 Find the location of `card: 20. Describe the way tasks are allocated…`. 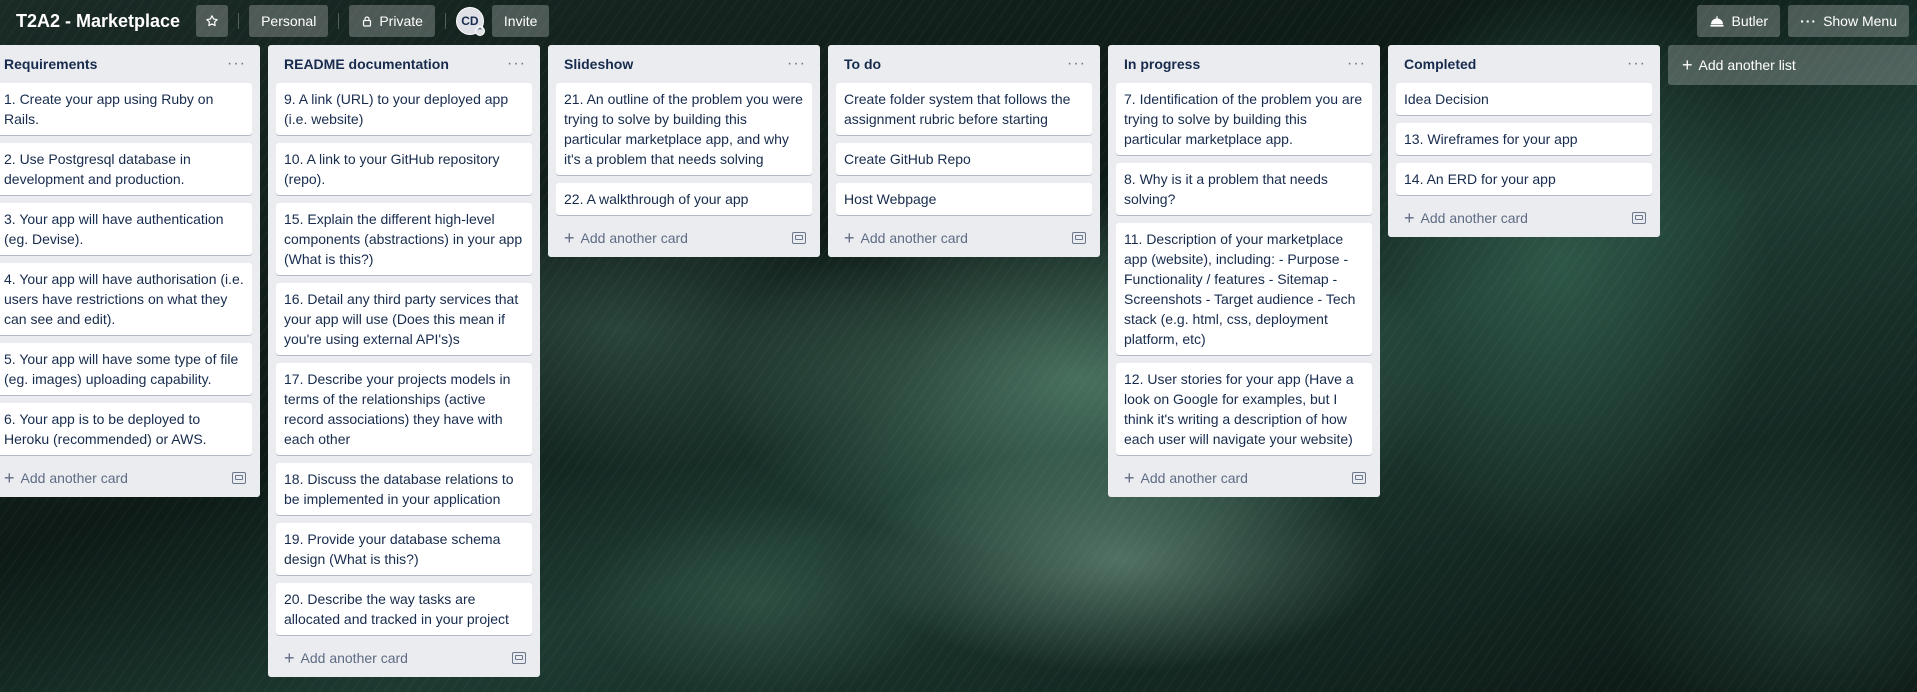

card: 20. Describe the way tasks are allocated… is located at coordinates (404, 609).